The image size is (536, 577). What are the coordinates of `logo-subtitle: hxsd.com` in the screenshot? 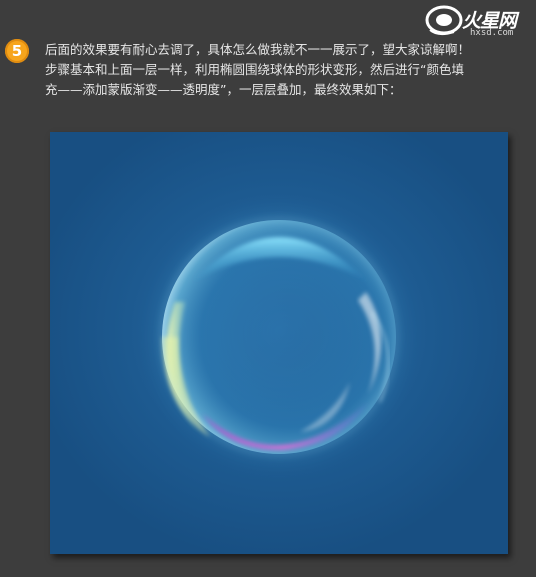 It's located at (492, 33).